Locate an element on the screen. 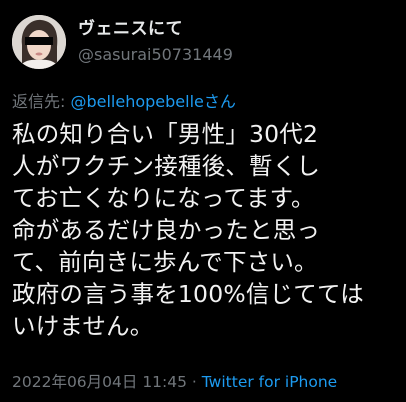 The height and width of the screenshot is (402, 406). tweet-source-link: Twitter for iPhone is located at coordinates (269, 382).